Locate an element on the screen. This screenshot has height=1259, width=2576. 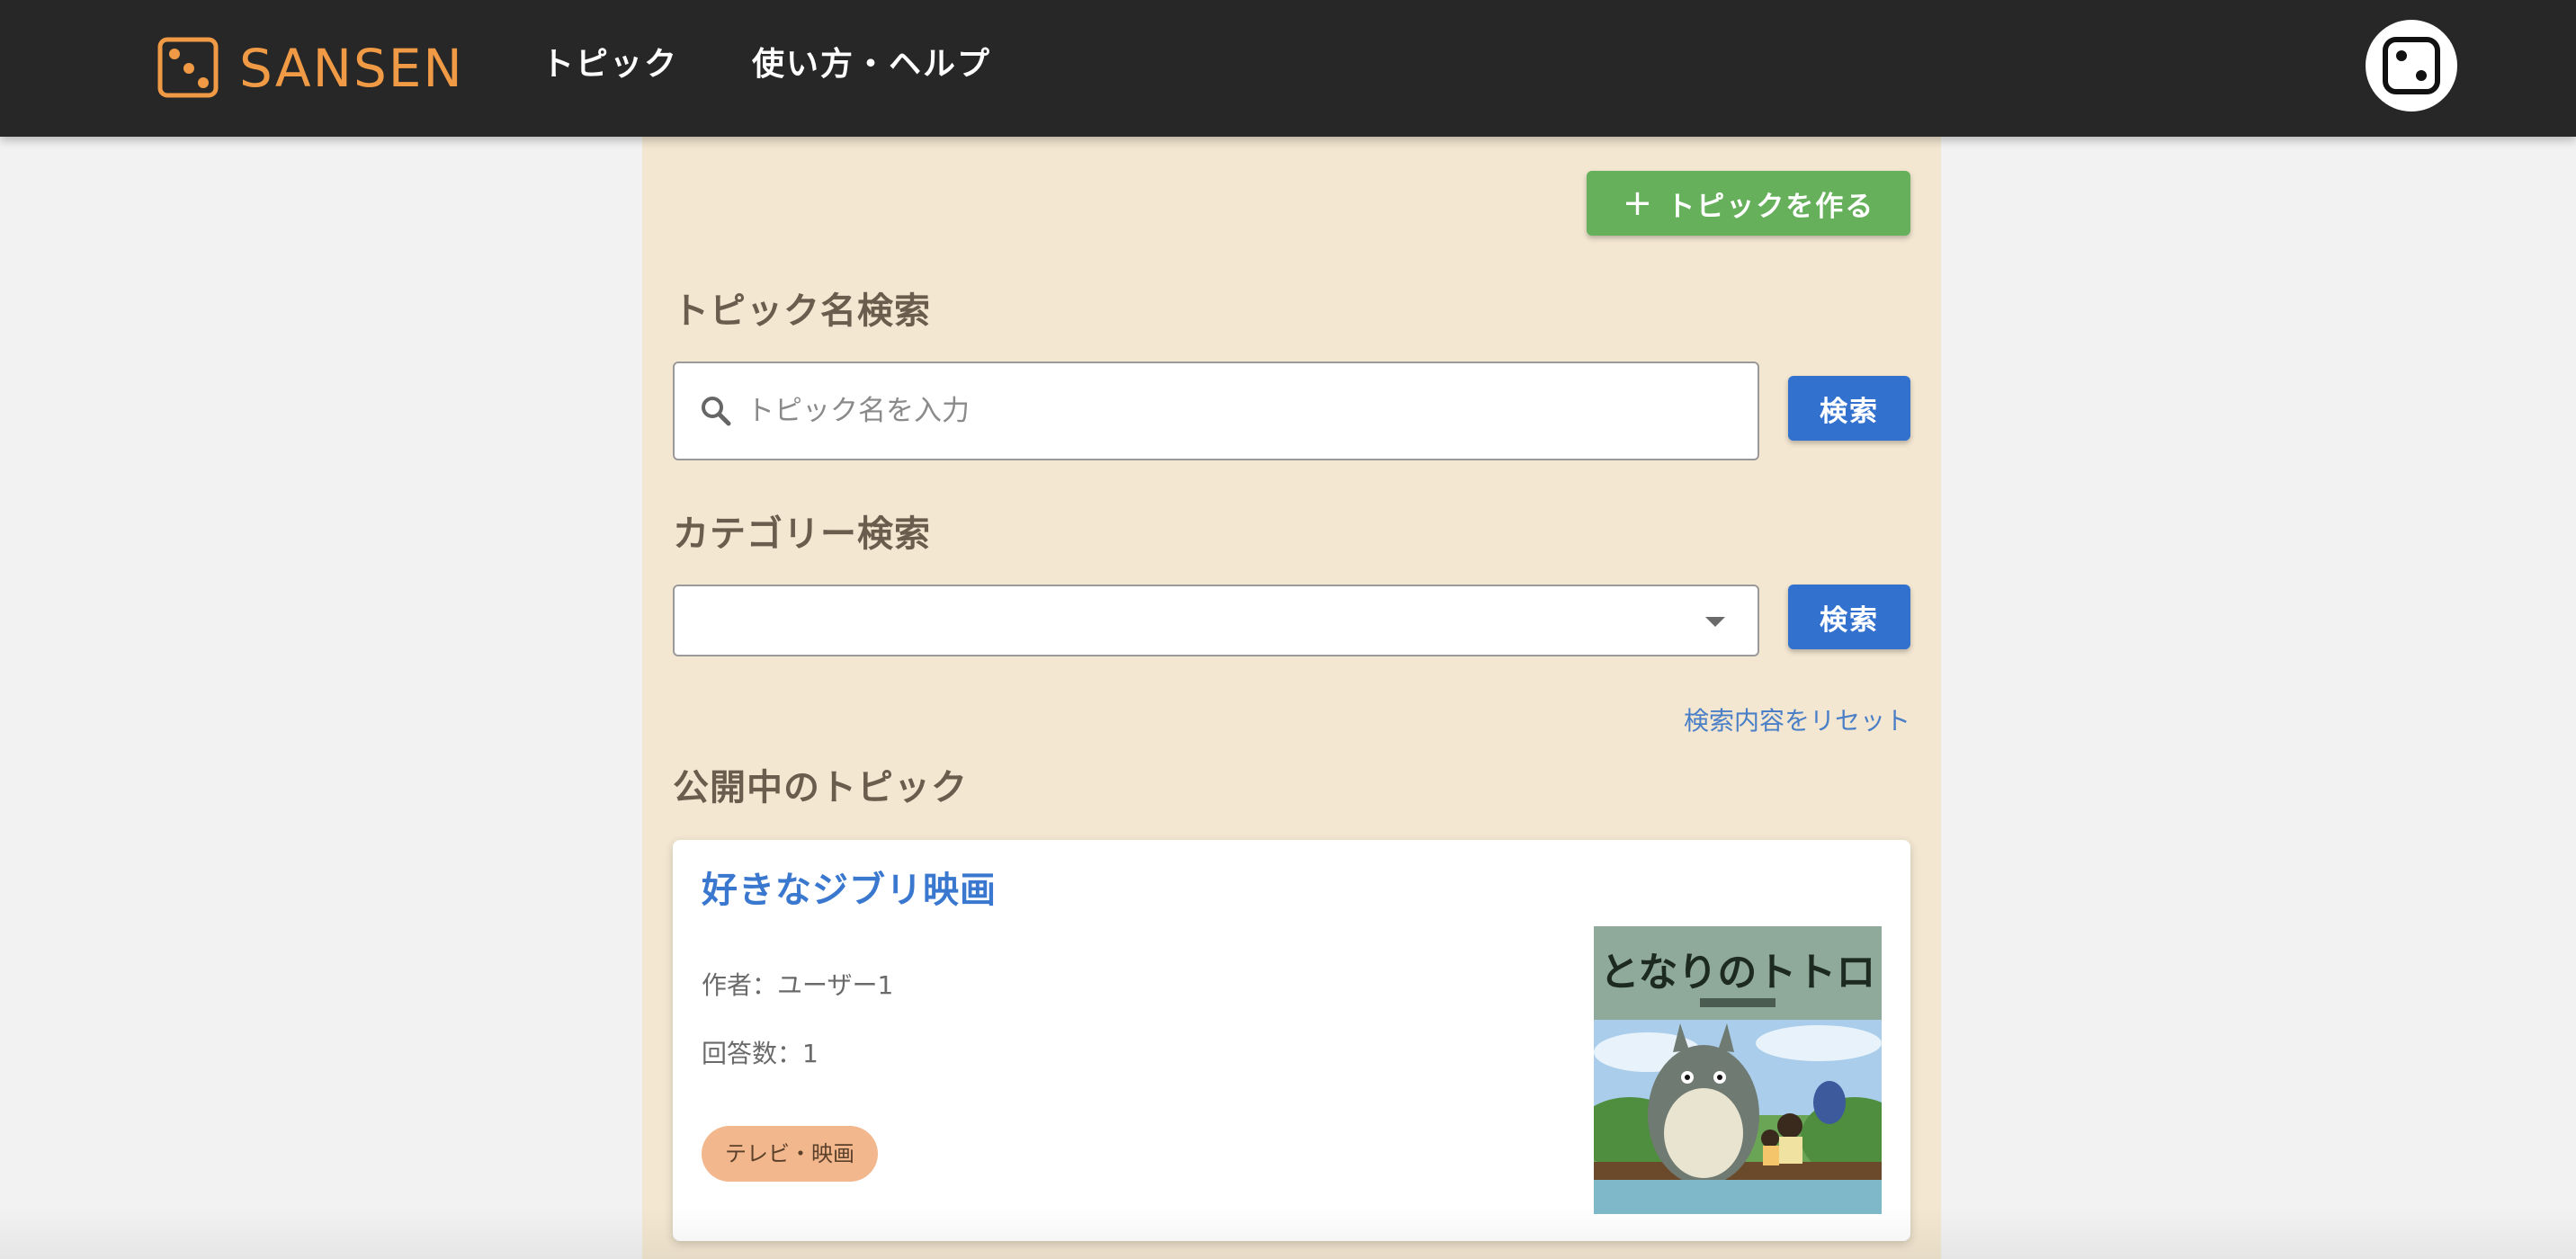
category-search-button: 検索 is located at coordinates (1849, 617).